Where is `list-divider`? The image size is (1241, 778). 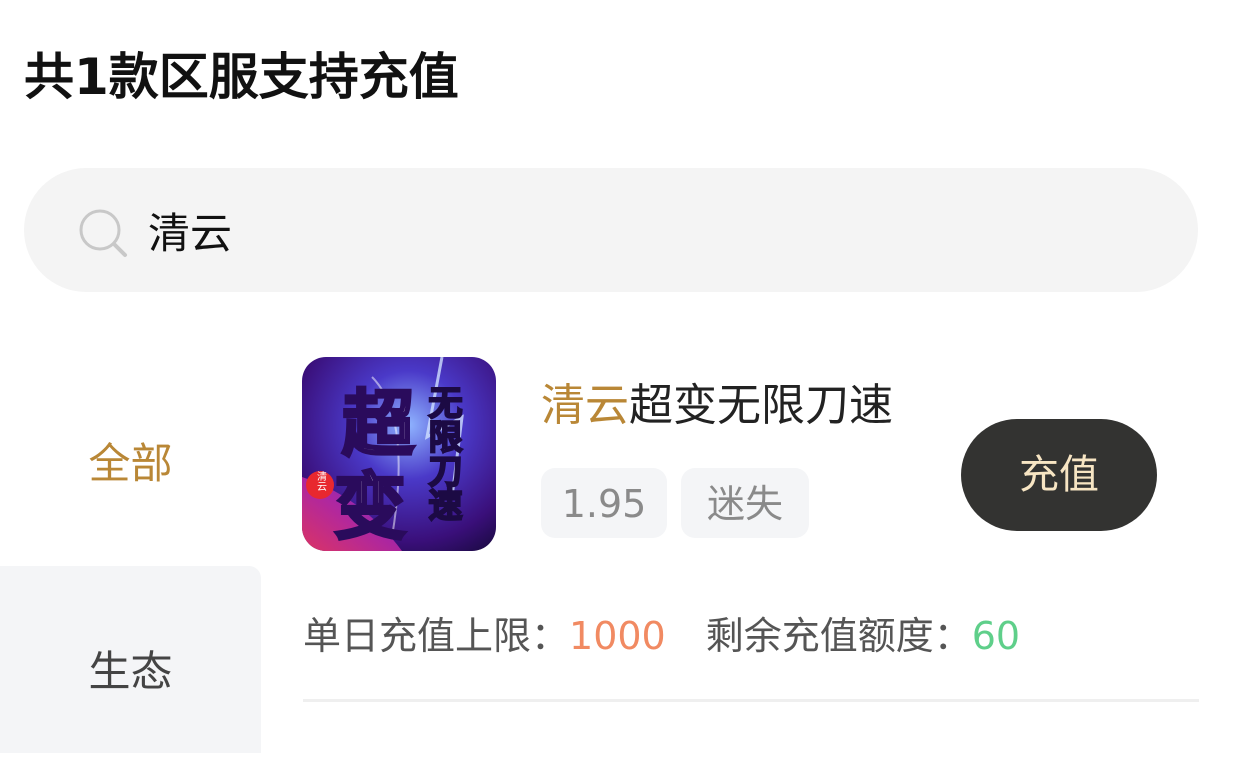
list-divider is located at coordinates (751, 700).